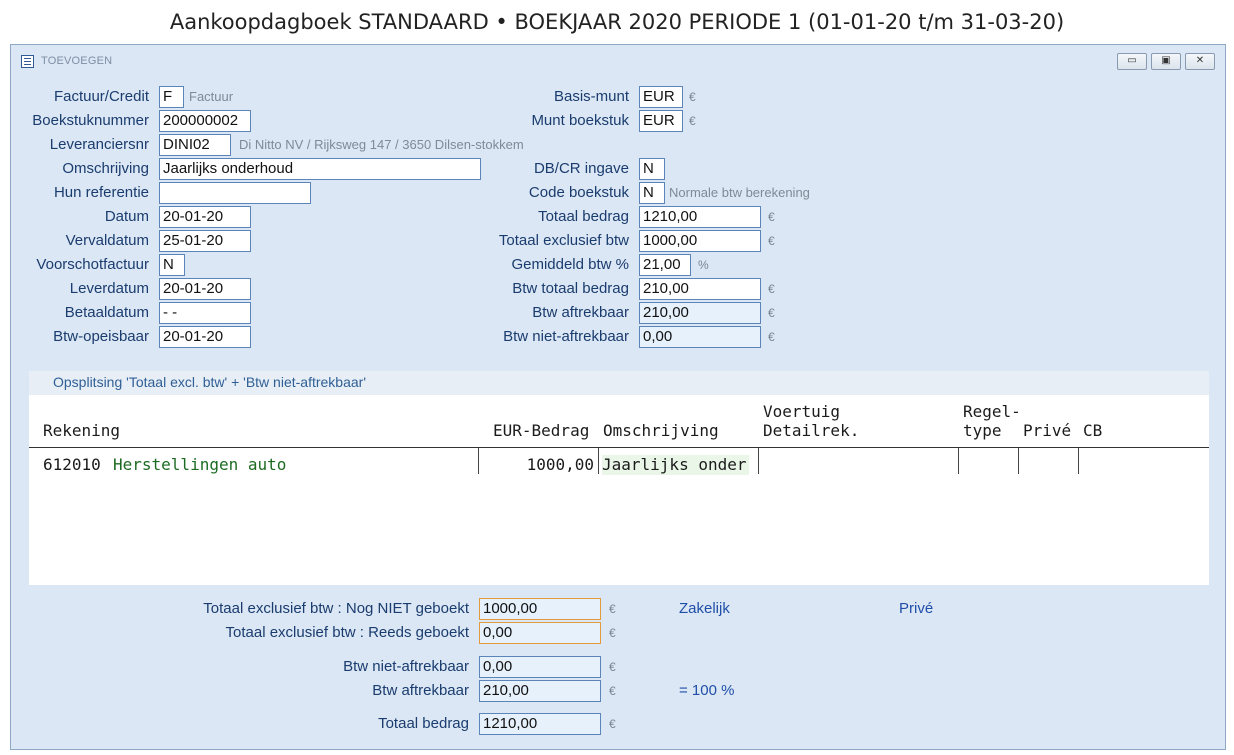 The height and width of the screenshot is (755, 1234). Describe the element at coordinates (205, 313) in the screenshot. I see `betaaldatum-field: - -` at that location.